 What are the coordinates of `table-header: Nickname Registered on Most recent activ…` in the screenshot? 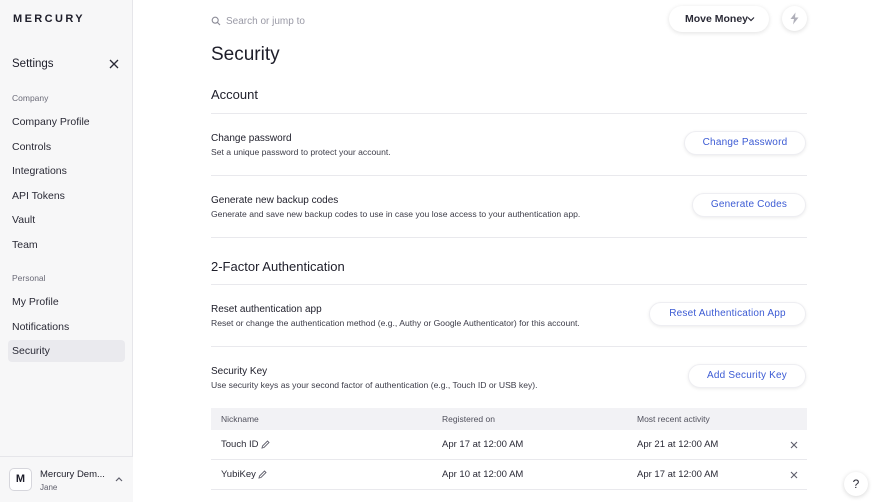 It's located at (509, 419).